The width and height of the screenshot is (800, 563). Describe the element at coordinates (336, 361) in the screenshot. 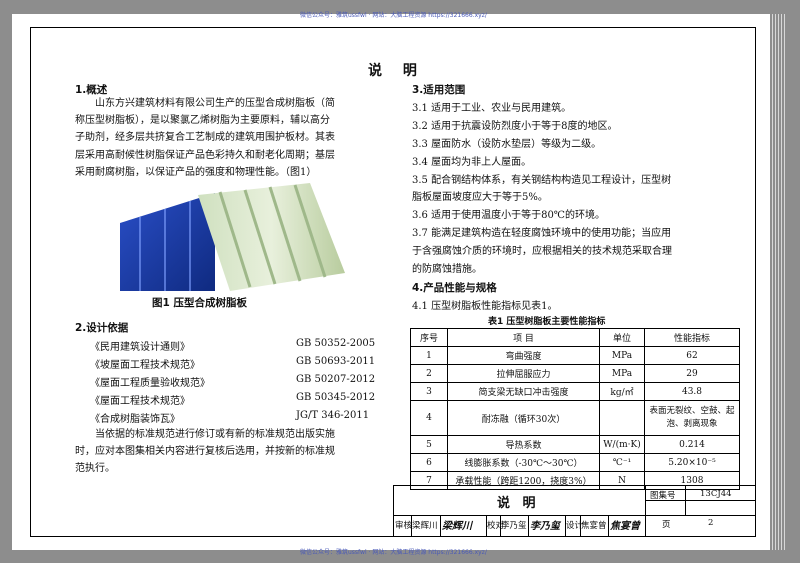

I see `standard-code: GB 50693-2011` at that location.